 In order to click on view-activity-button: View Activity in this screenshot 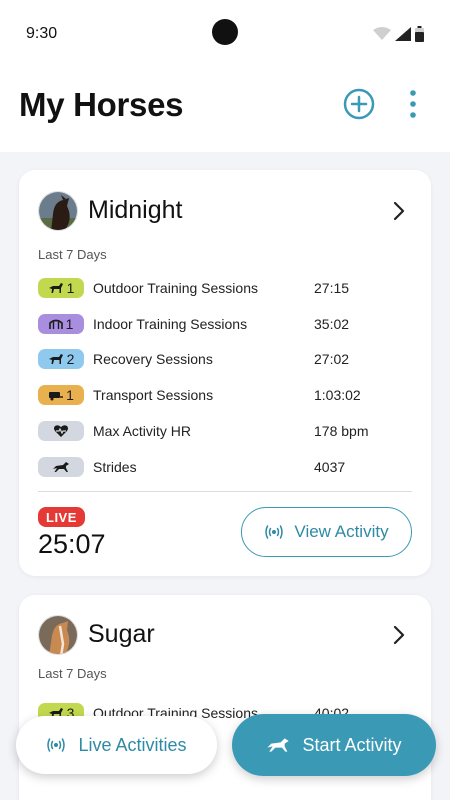, I will do `click(326, 532)`.